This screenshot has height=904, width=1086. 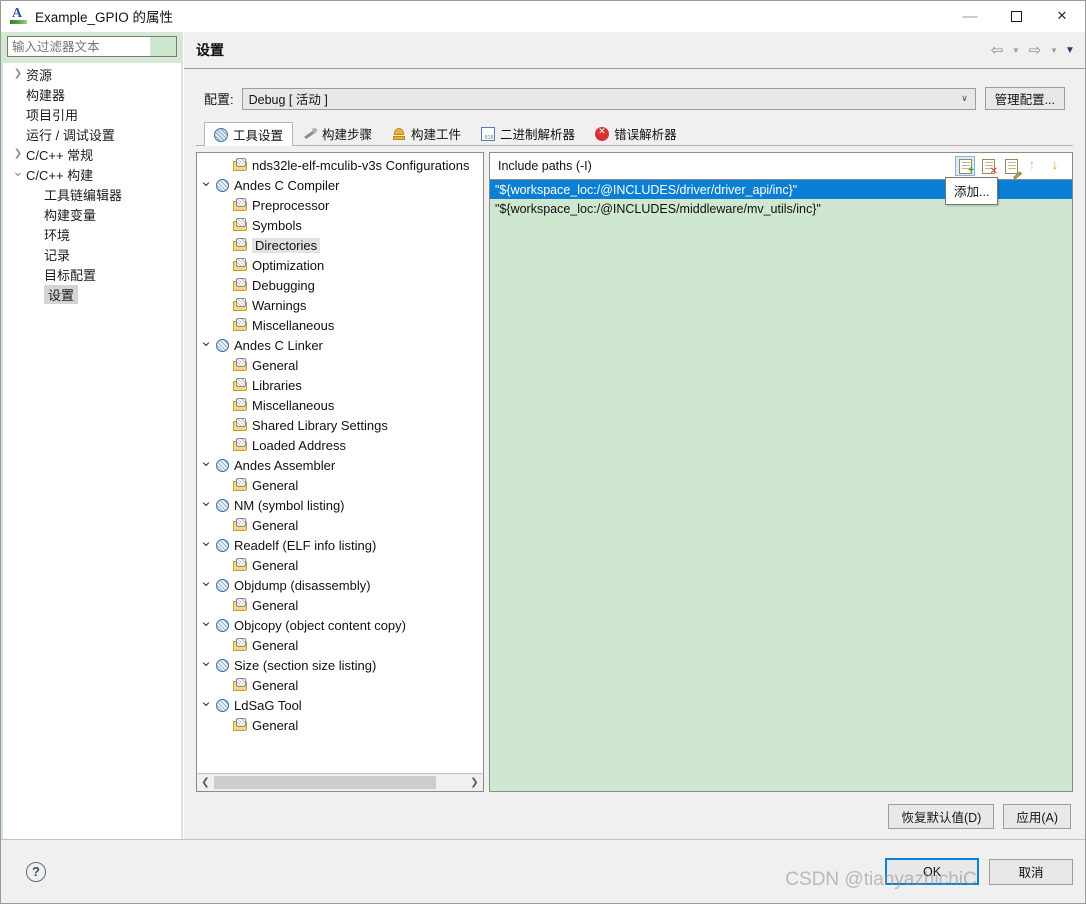 What do you see at coordinates (1062, 16) in the screenshot?
I see `close-button: ✕` at bounding box center [1062, 16].